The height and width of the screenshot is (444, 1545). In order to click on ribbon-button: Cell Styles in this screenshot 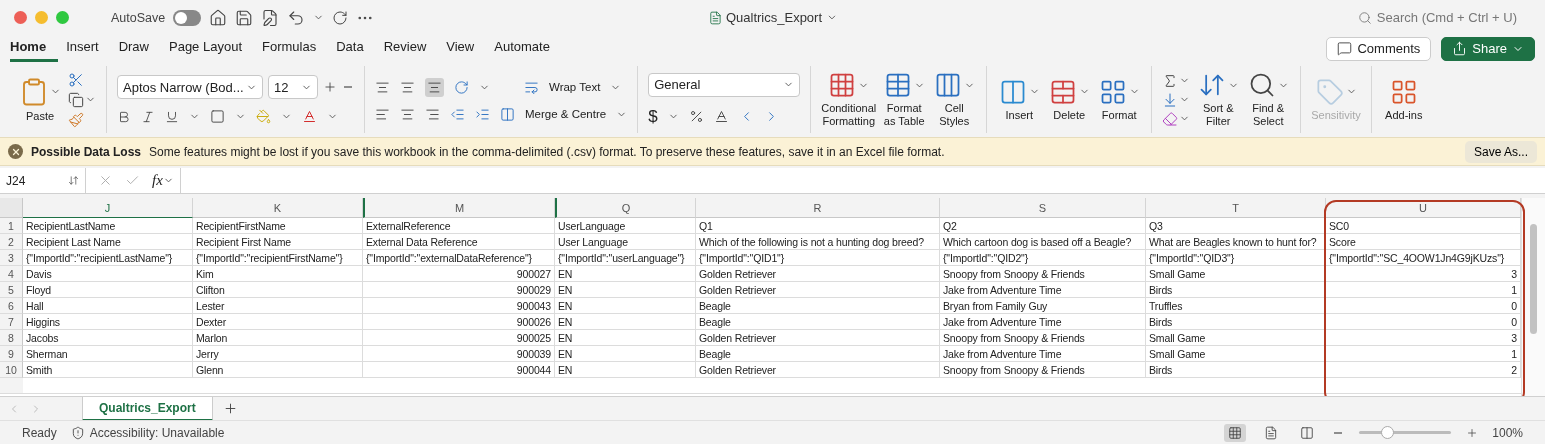, I will do `click(954, 99)`.